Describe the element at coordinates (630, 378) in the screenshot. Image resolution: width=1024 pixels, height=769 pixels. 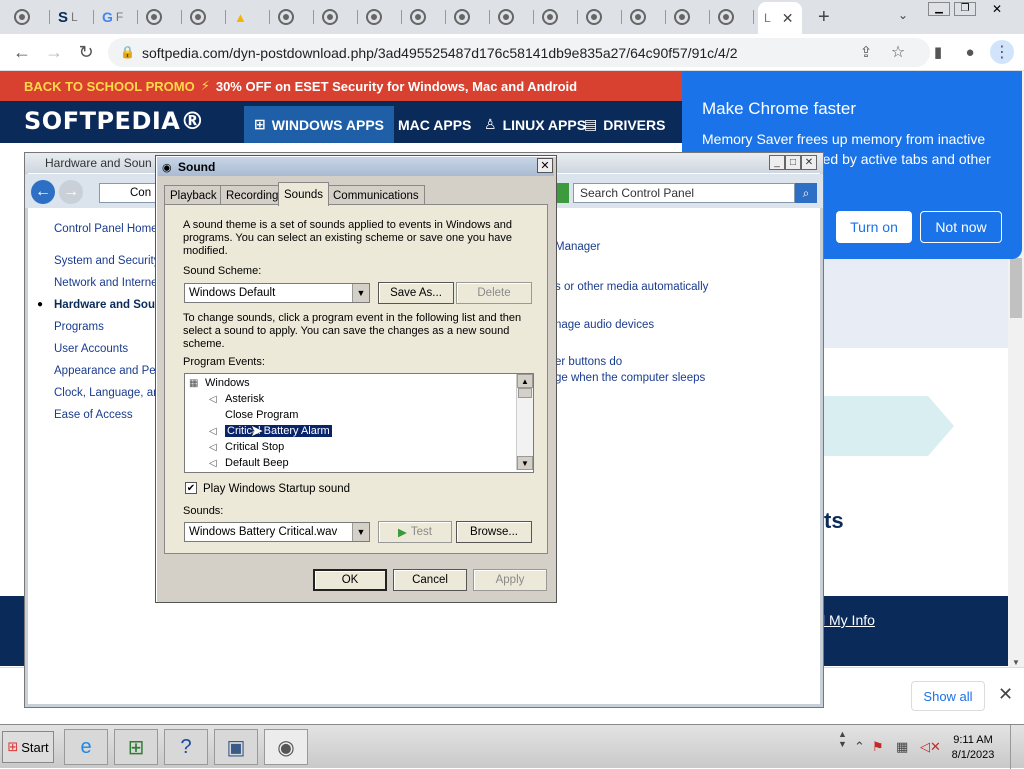
I see `cp-task-link: ge when the computer sleeps` at that location.